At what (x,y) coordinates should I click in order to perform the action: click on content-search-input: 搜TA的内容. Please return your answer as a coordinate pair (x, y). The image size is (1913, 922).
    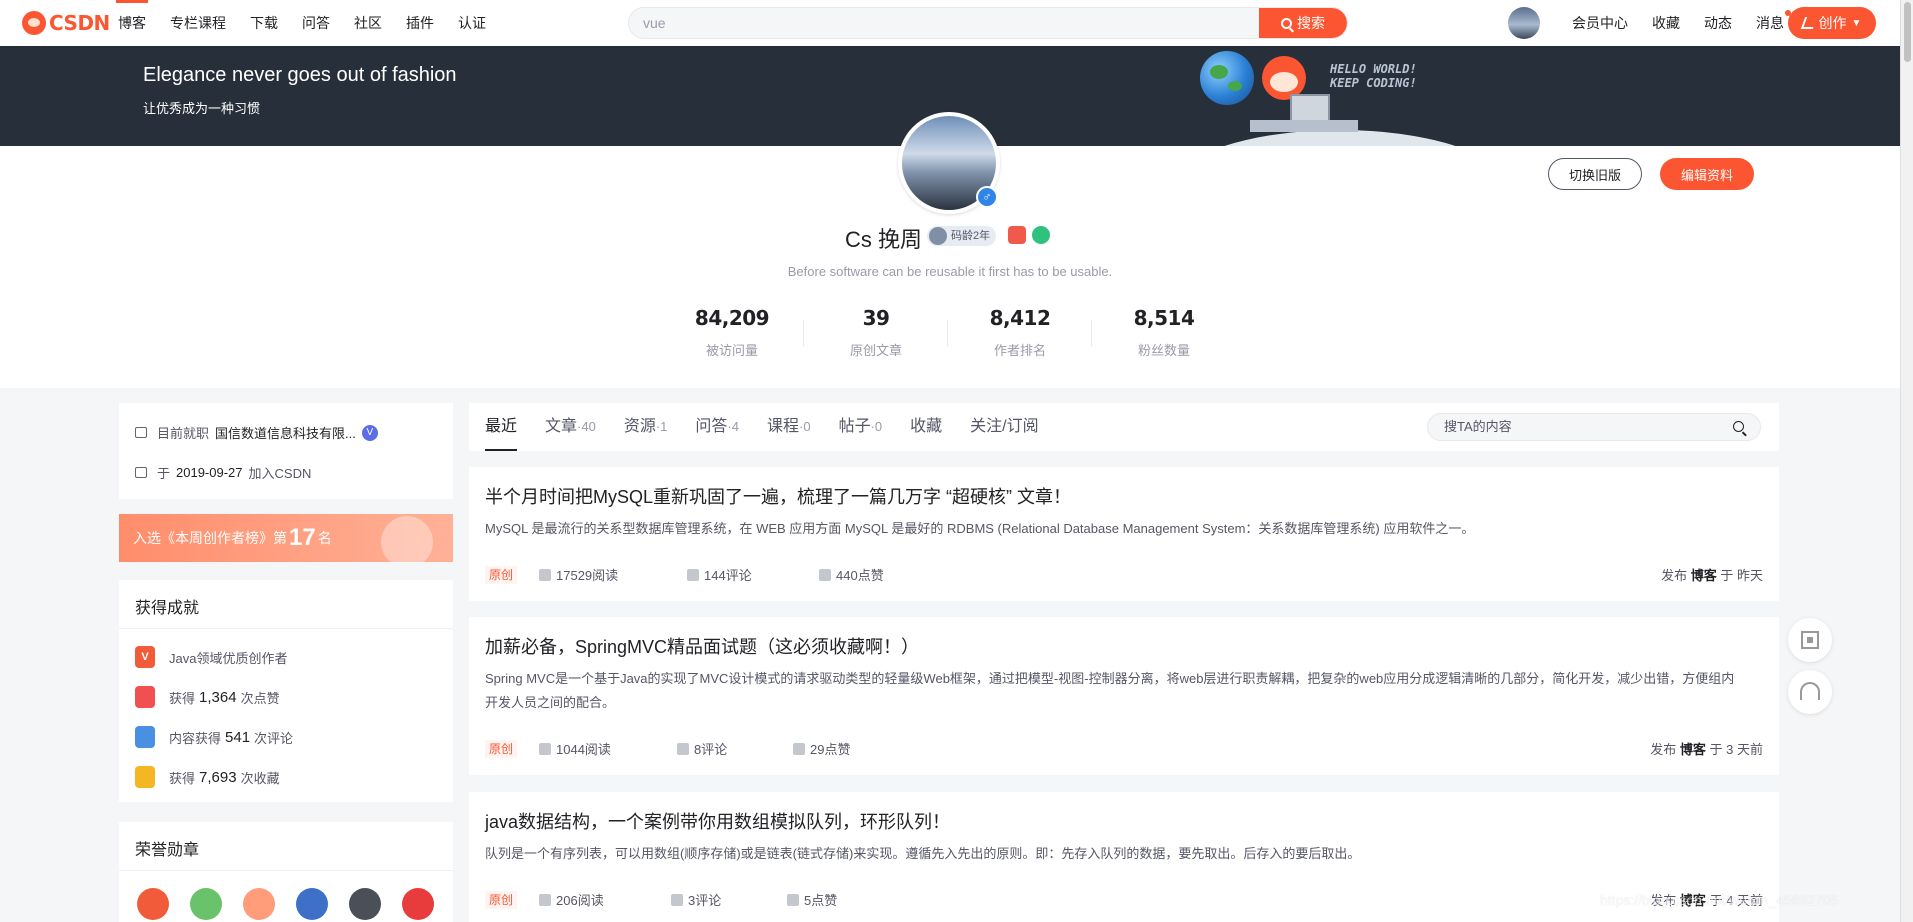
    Looking at the image, I should click on (1594, 427).